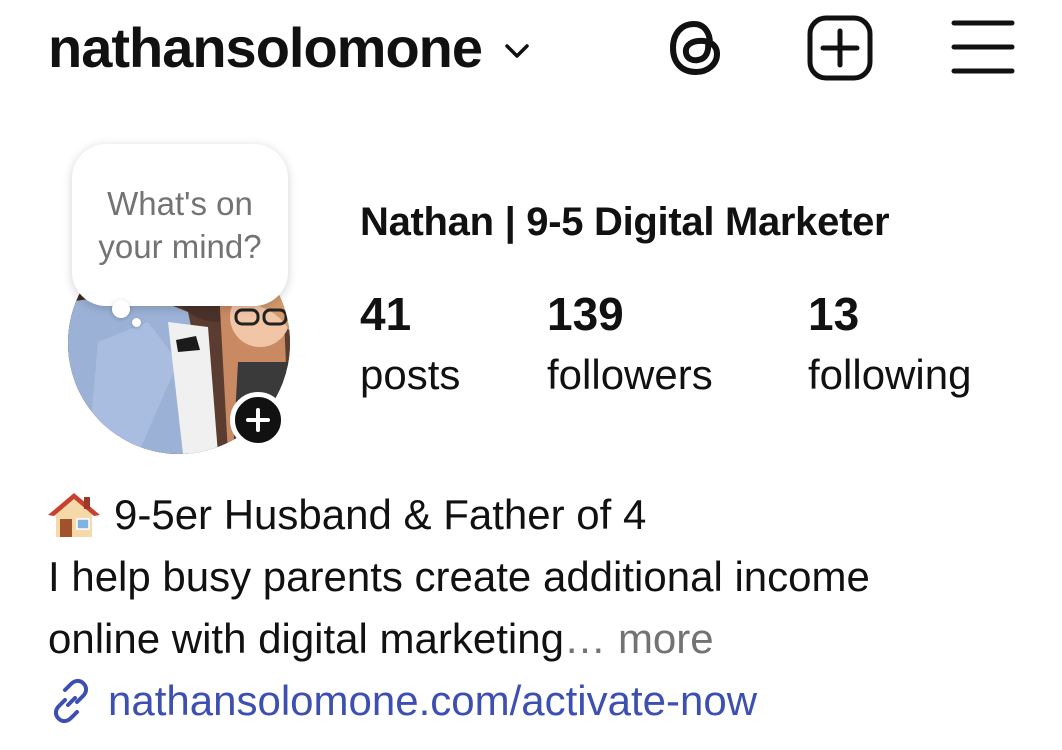  What do you see at coordinates (71, 701) in the screenshot?
I see `link-icon` at bounding box center [71, 701].